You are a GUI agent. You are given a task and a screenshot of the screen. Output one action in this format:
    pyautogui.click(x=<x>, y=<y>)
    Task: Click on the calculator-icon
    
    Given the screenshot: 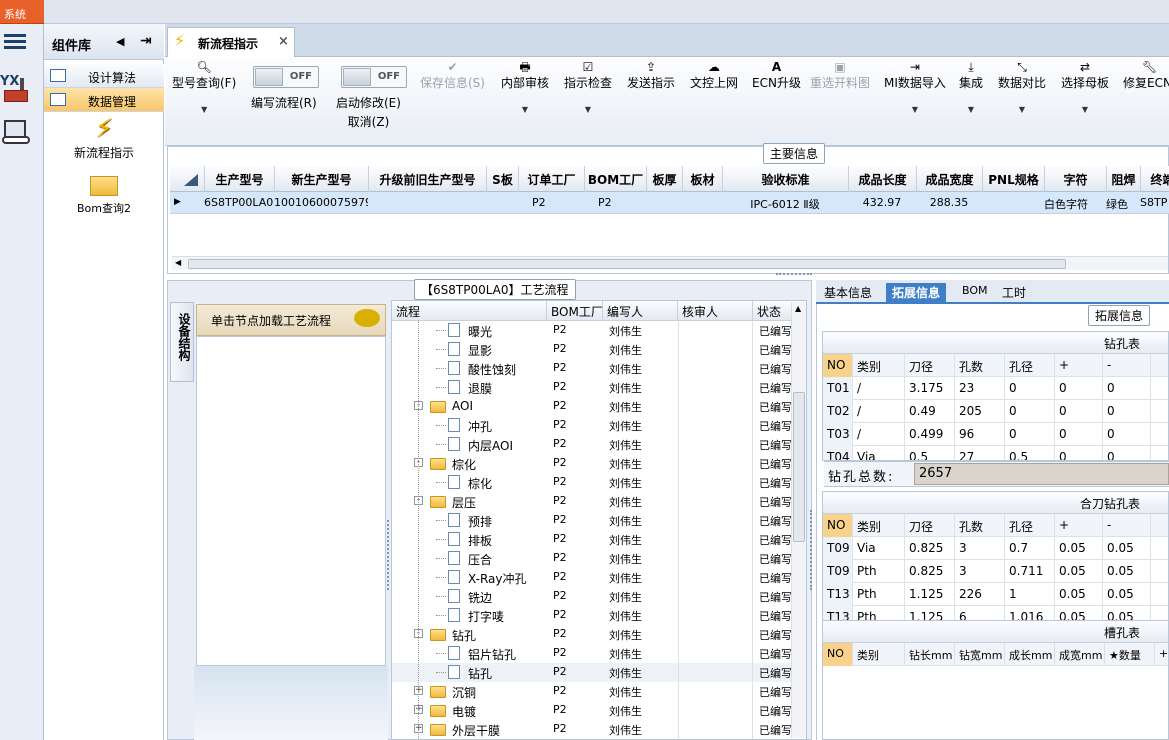 What is the action you would take?
    pyautogui.click(x=17, y=133)
    